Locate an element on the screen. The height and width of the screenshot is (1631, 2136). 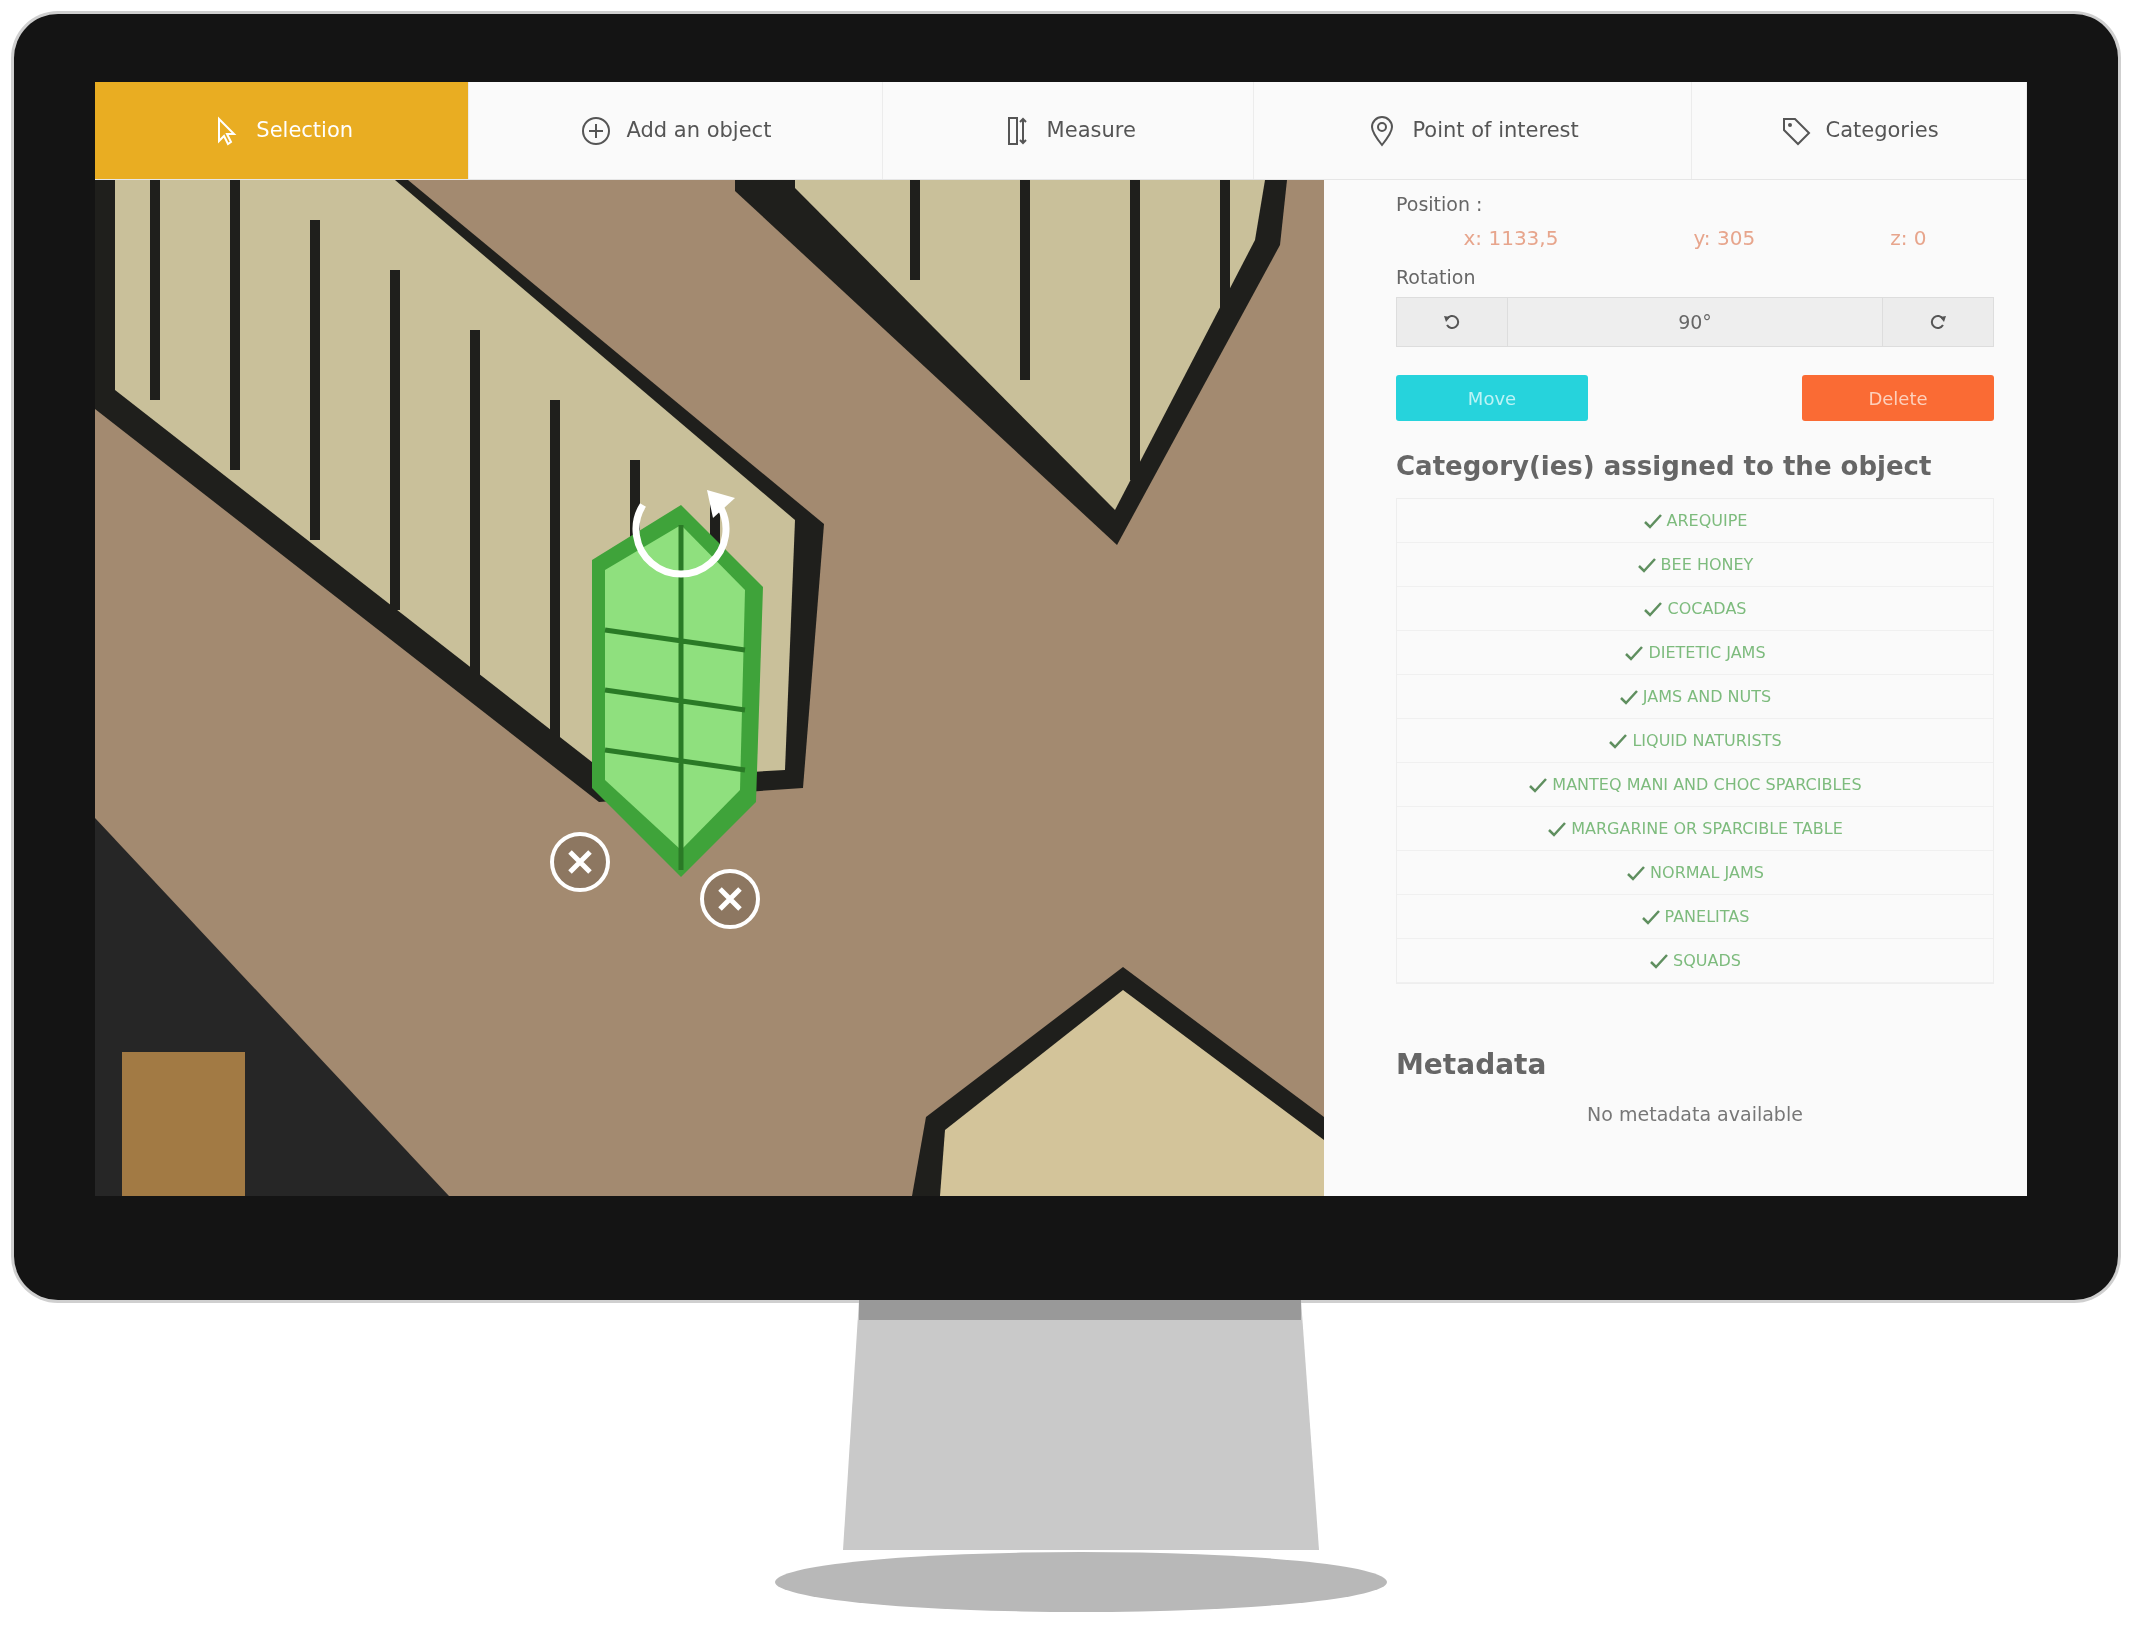
rotate-right-icon is located at coordinates (1938, 322).